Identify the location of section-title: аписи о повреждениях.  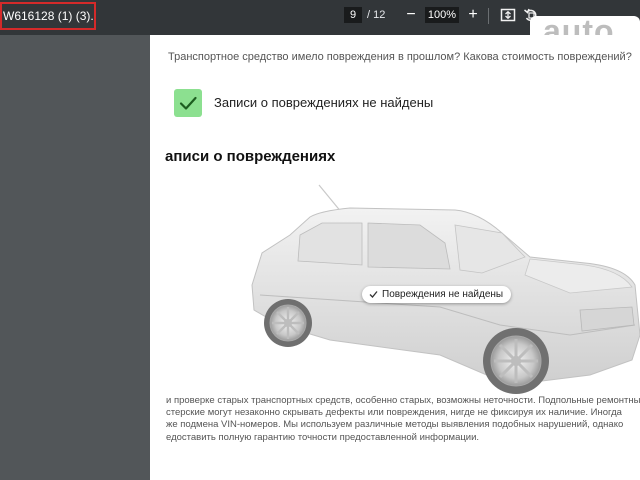
(250, 156).